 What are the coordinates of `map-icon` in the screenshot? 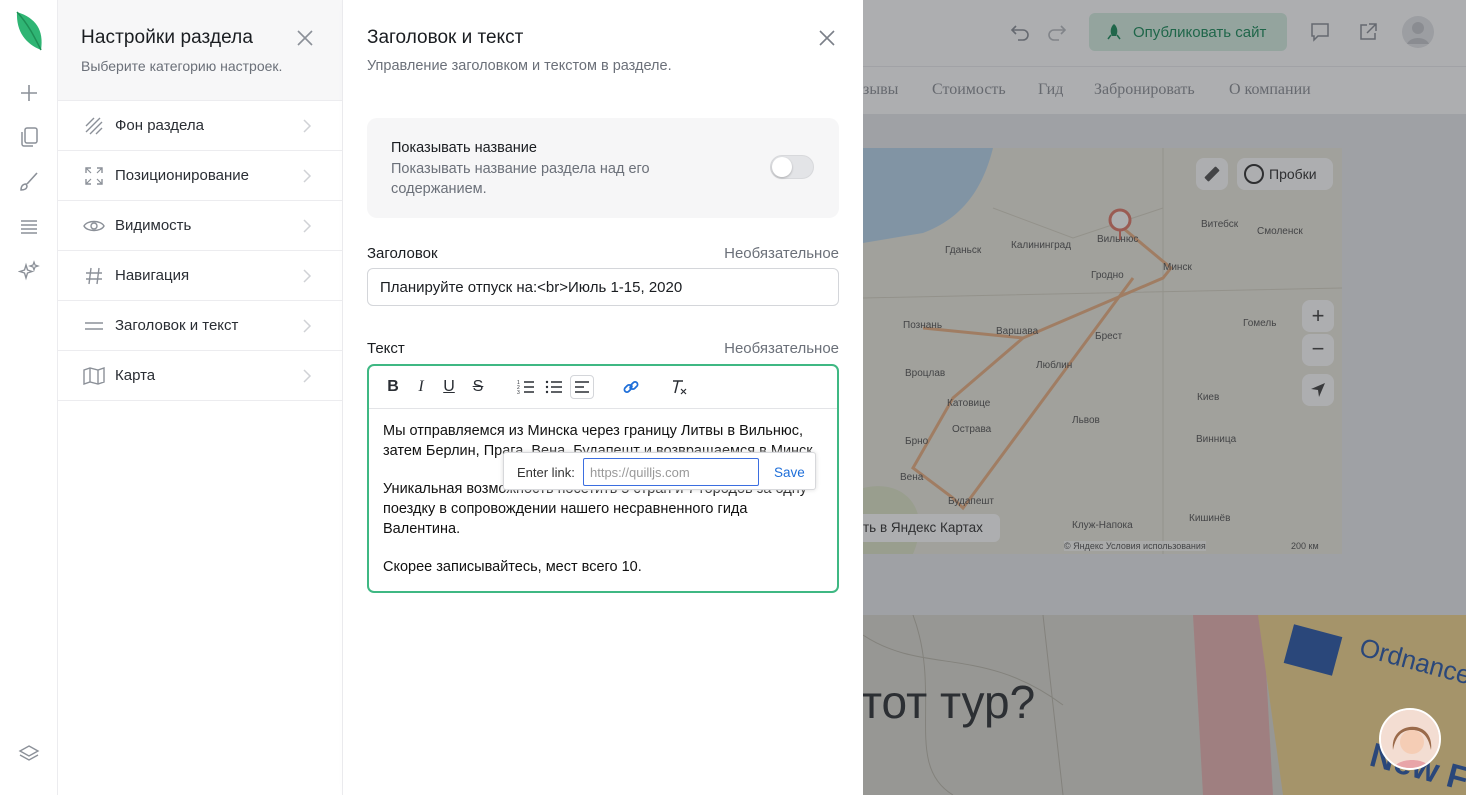 It's located at (94, 376).